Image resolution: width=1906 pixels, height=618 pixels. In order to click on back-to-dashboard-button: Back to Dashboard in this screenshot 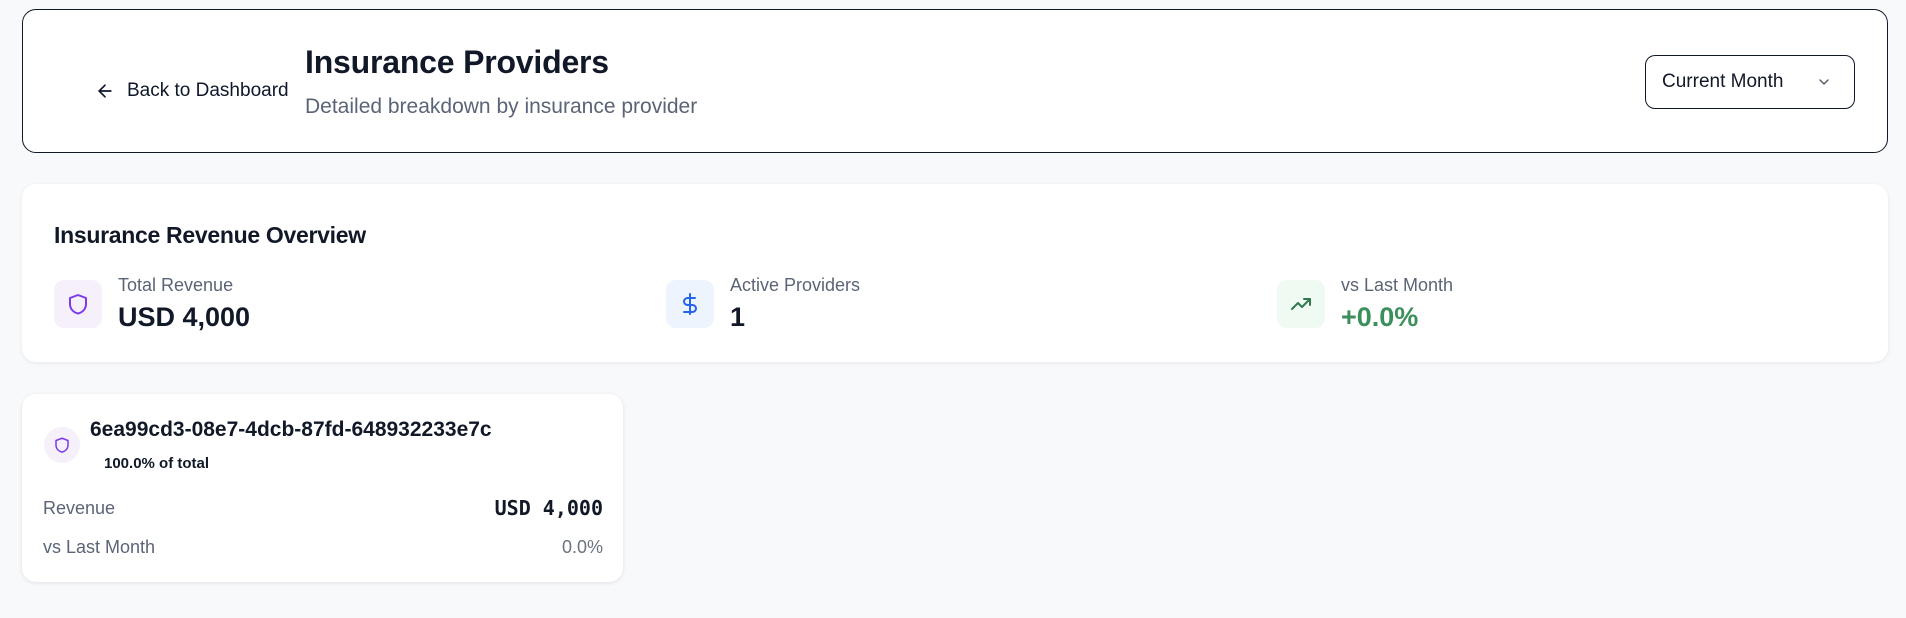, I will do `click(192, 91)`.